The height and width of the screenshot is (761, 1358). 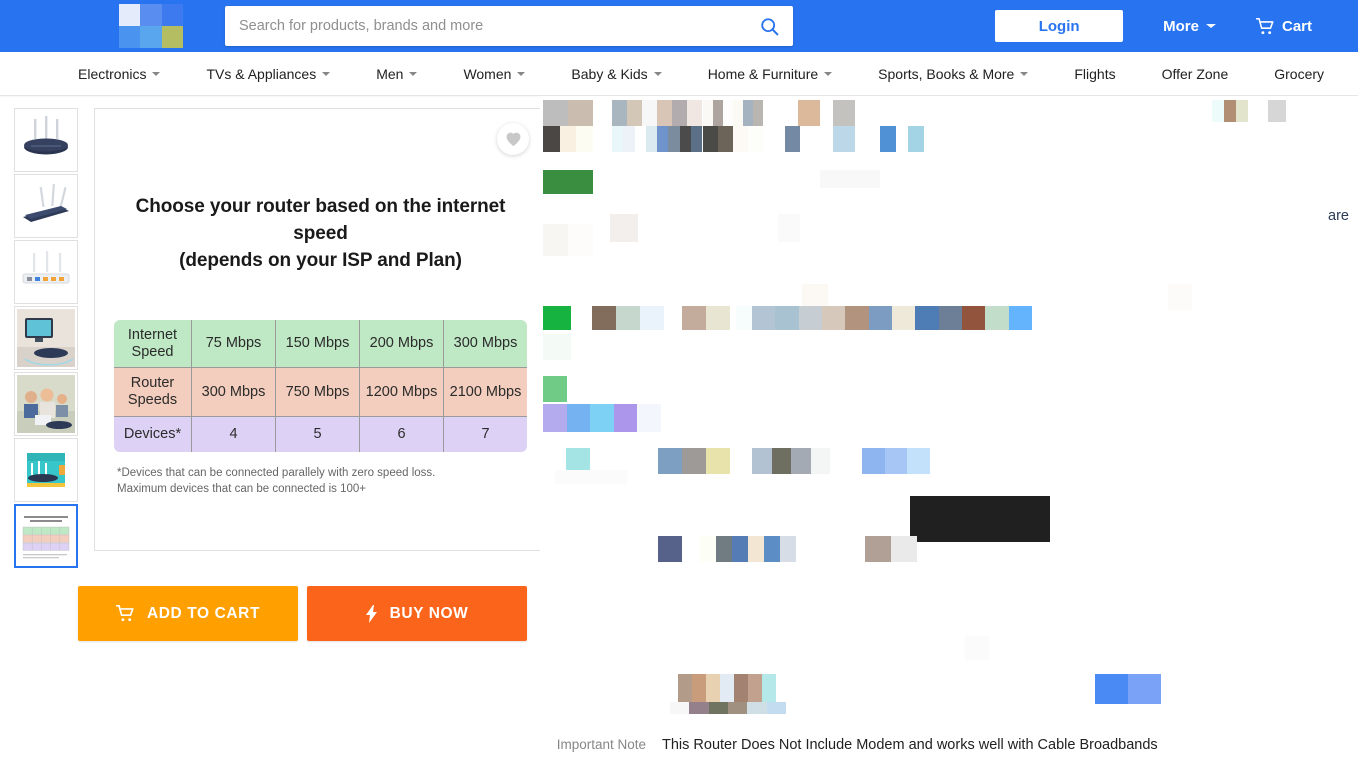 What do you see at coordinates (233, 433) in the screenshot?
I see `table-cell: 4` at bounding box center [233, 433].